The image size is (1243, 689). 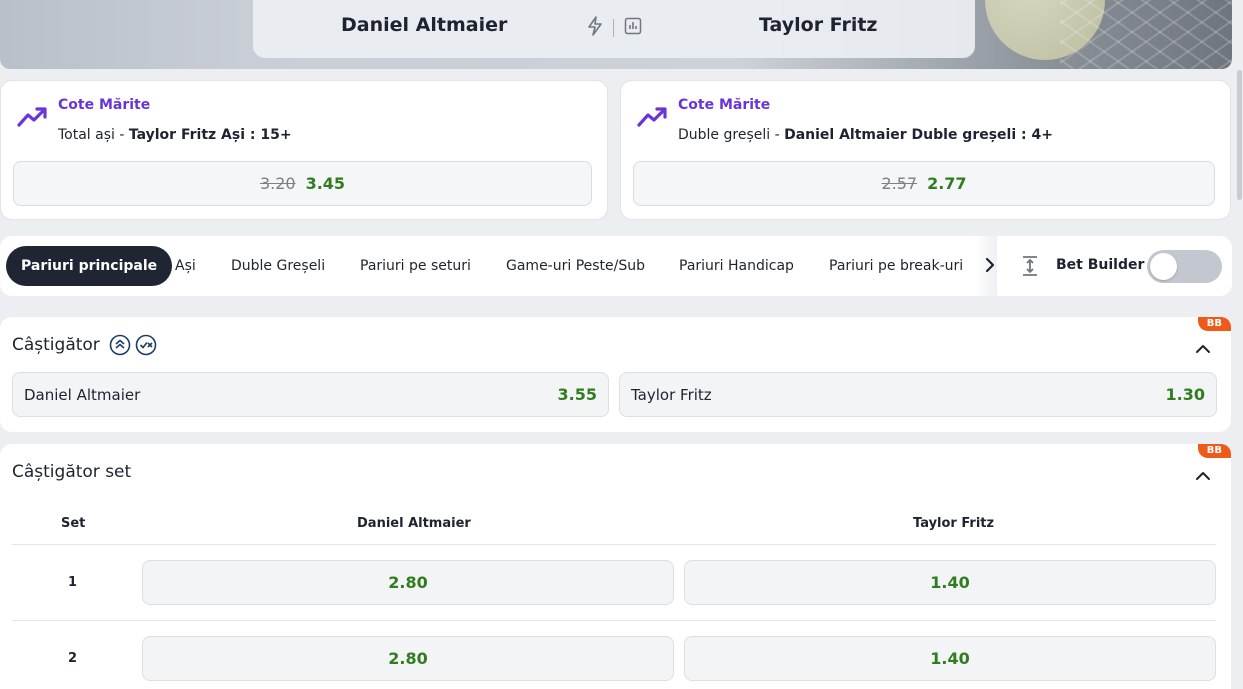 What do you see at coordinates (133, 347) in the screenshot?
I see `market-info-icons` at bounding box center [133, 347].